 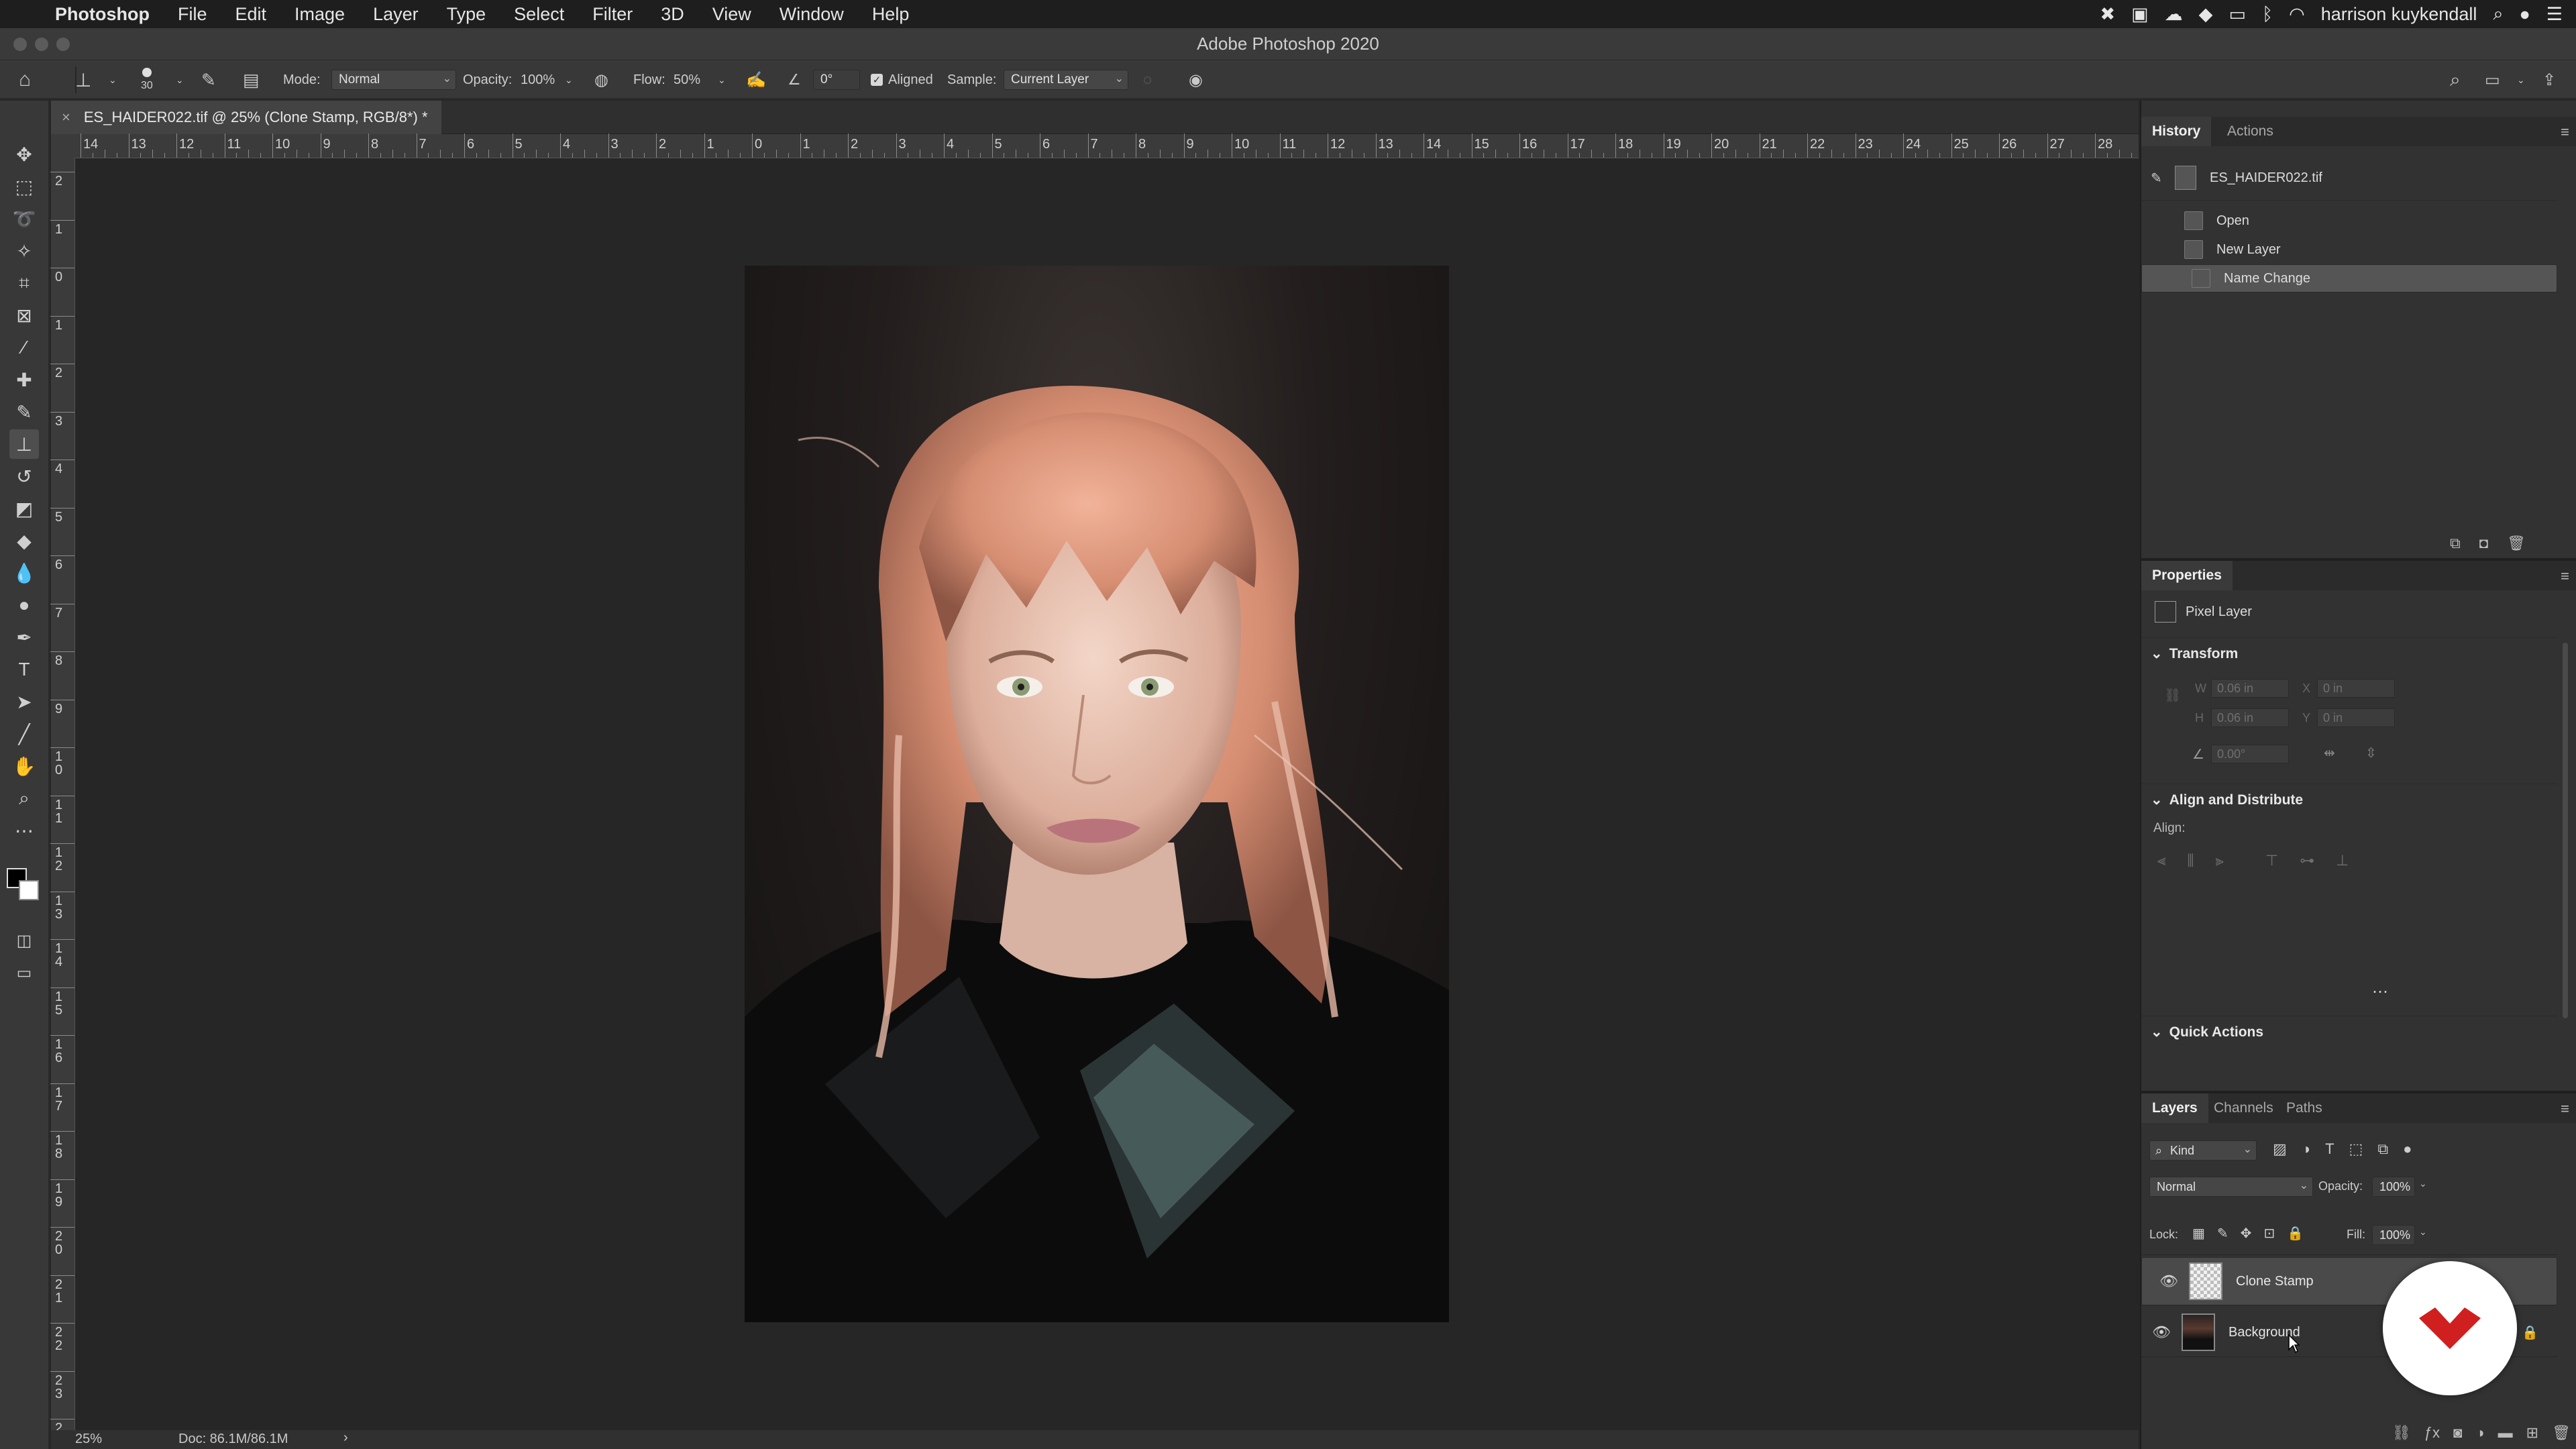 I want to click on align-right-icon: ⫸, so click(x=2220, y=860).